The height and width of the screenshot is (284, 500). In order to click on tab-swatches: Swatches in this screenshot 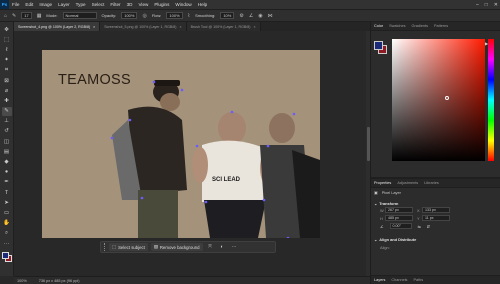, I will do `click(397, 26)`.